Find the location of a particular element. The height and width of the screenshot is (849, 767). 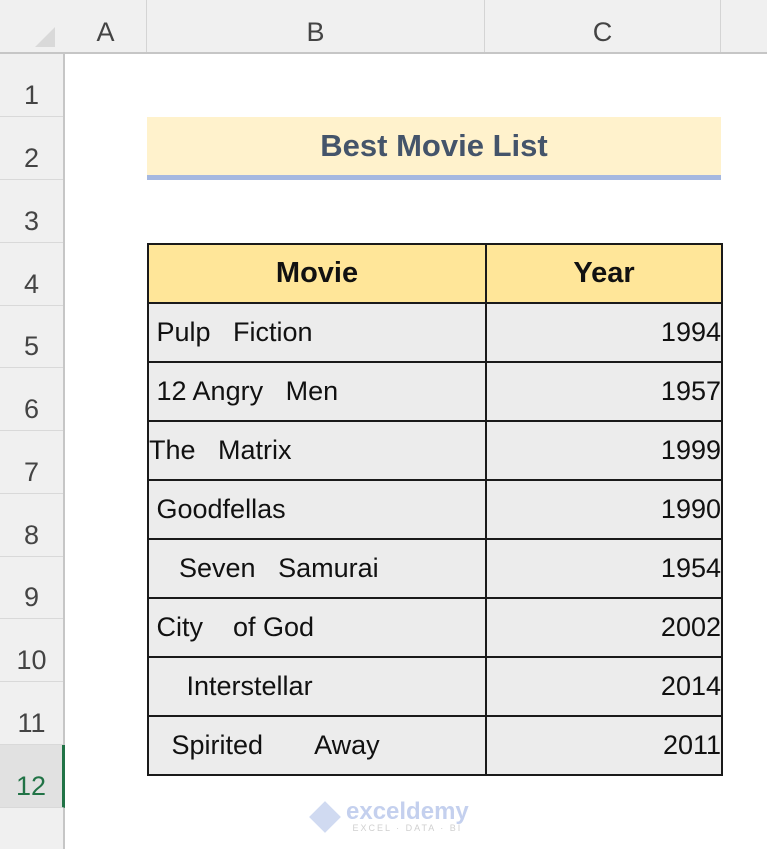

watermark: exceldemy EXCEL · DATA · BI is located at coordinates (389, 815).